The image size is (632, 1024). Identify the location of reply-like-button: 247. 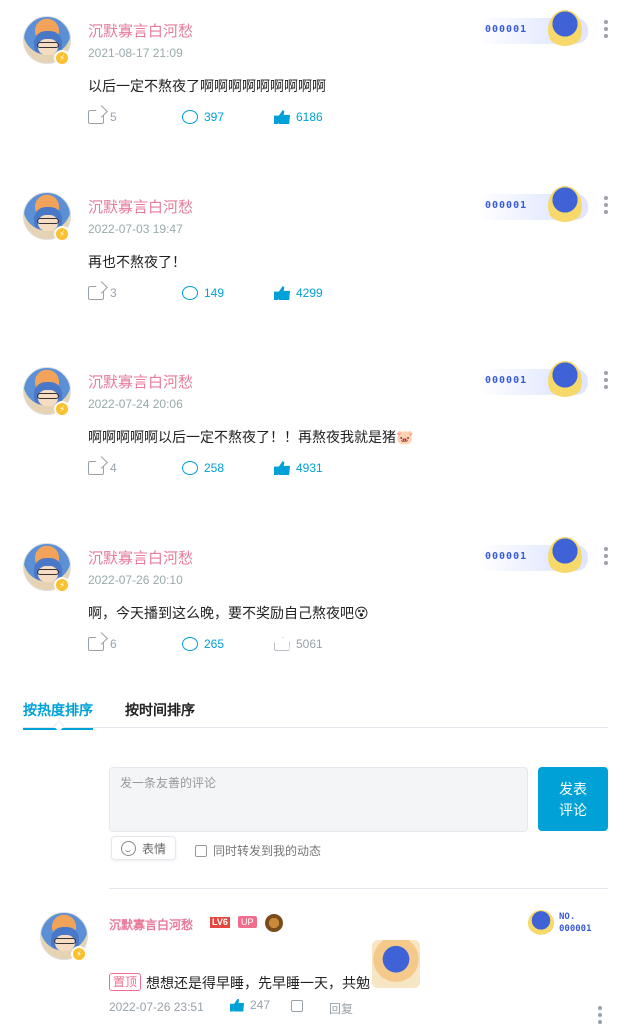
(250, 1005).